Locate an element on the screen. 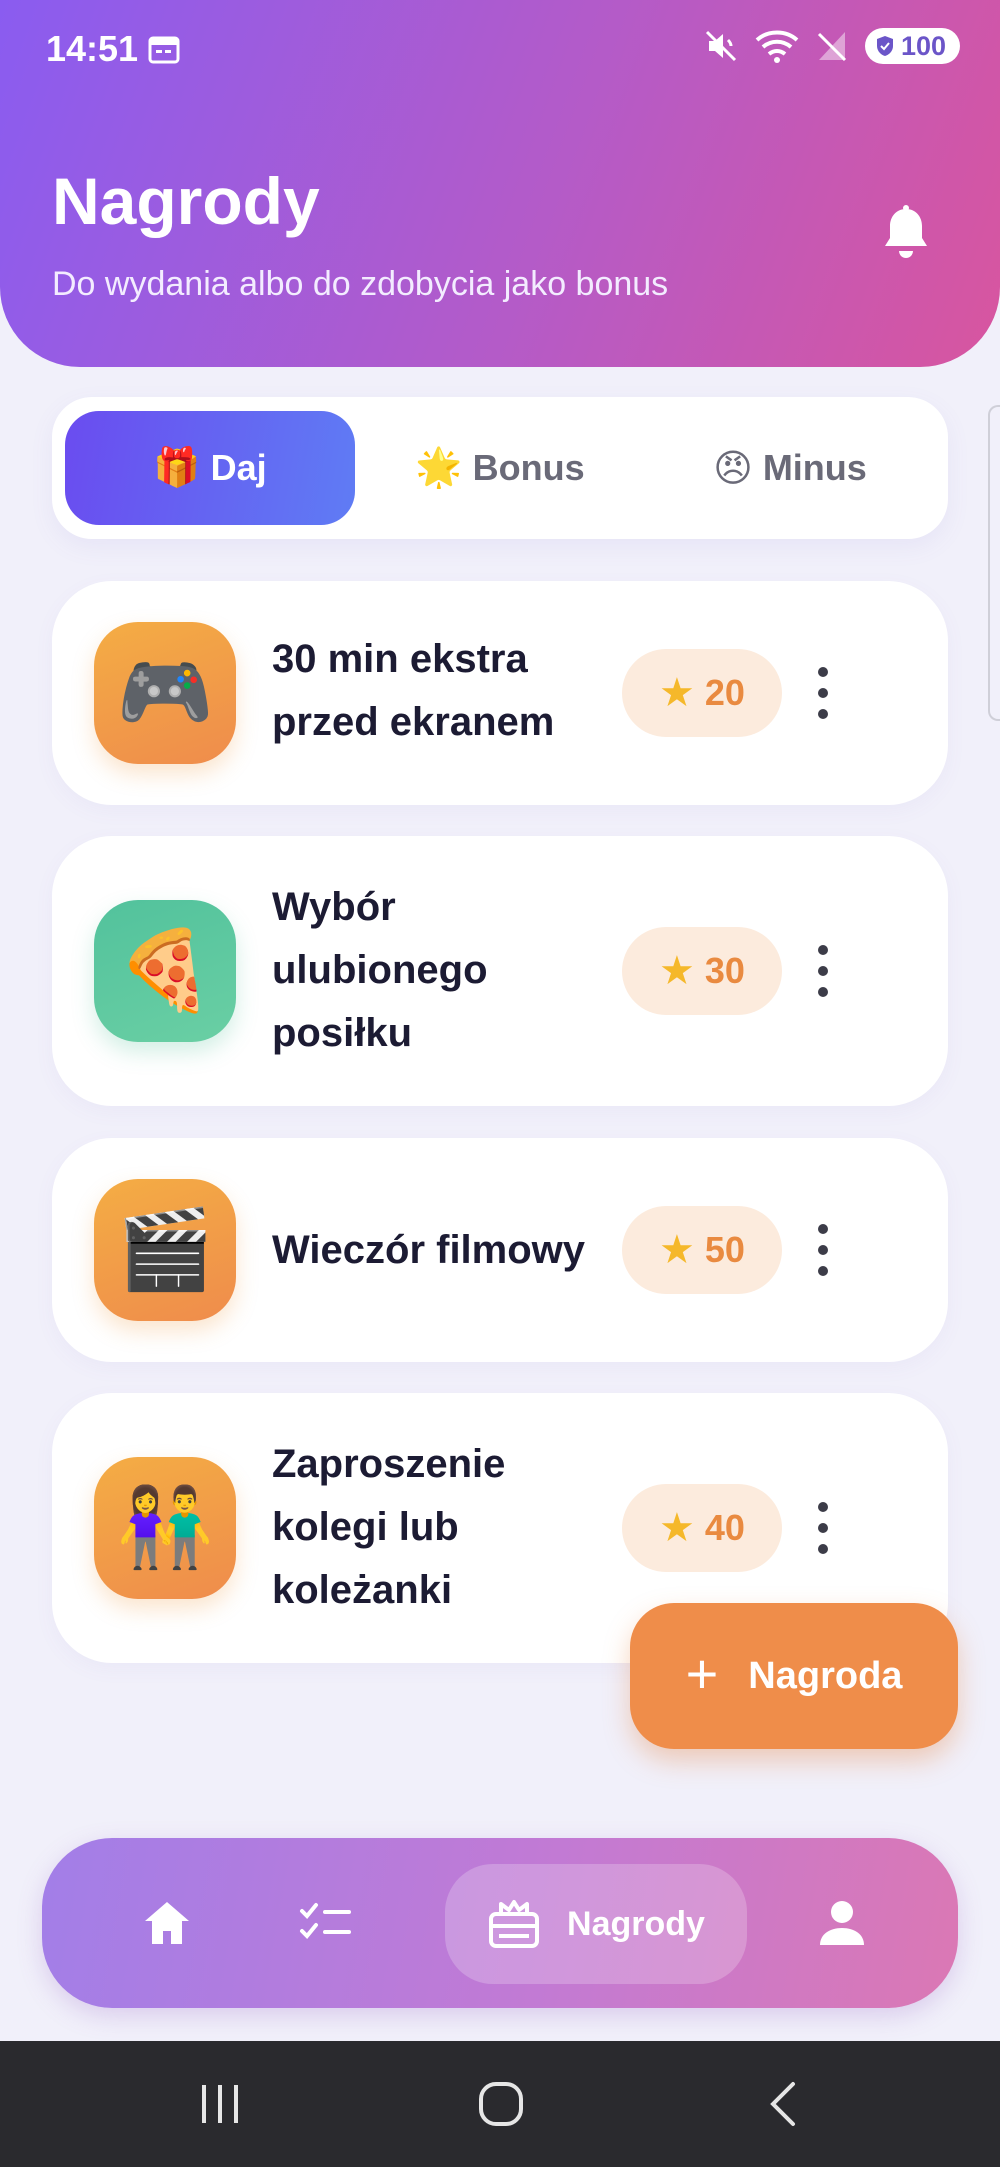  recent-apps-button is located at coordinates (220, 2104).